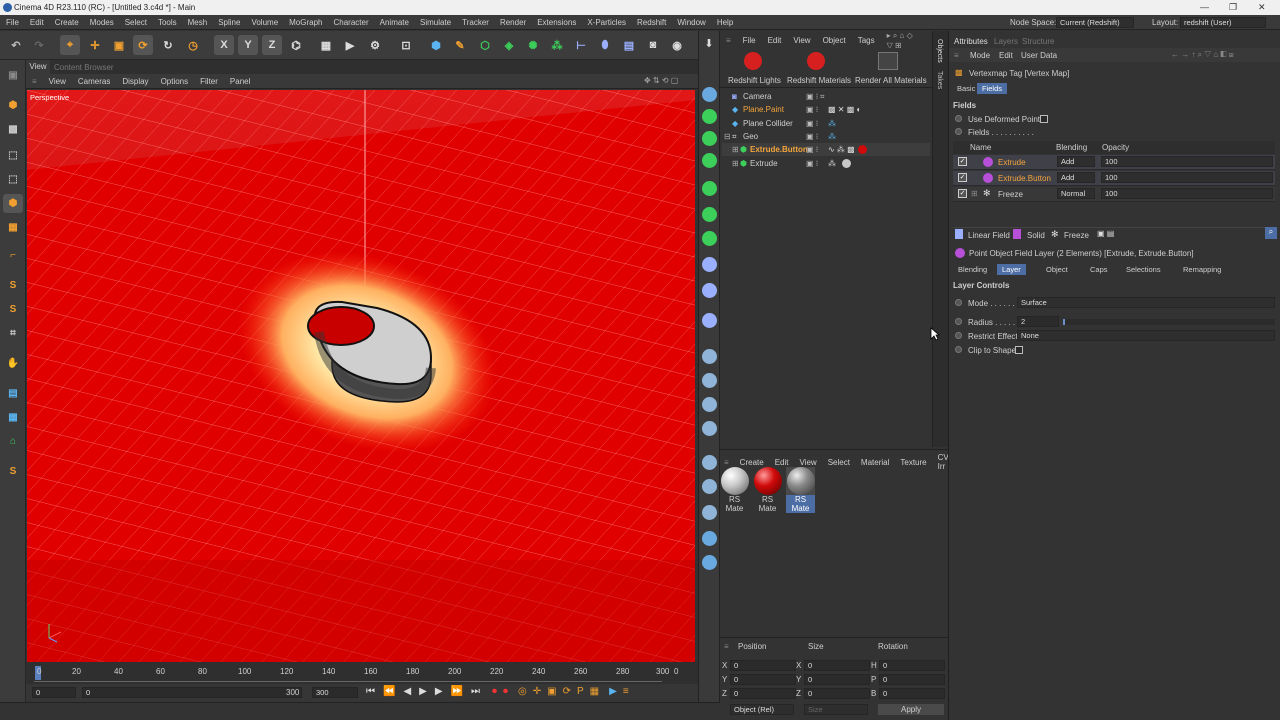 This screenshot has width=1280, height=720. I want to click on menu-extensions: Extensions, so click(556, 22).